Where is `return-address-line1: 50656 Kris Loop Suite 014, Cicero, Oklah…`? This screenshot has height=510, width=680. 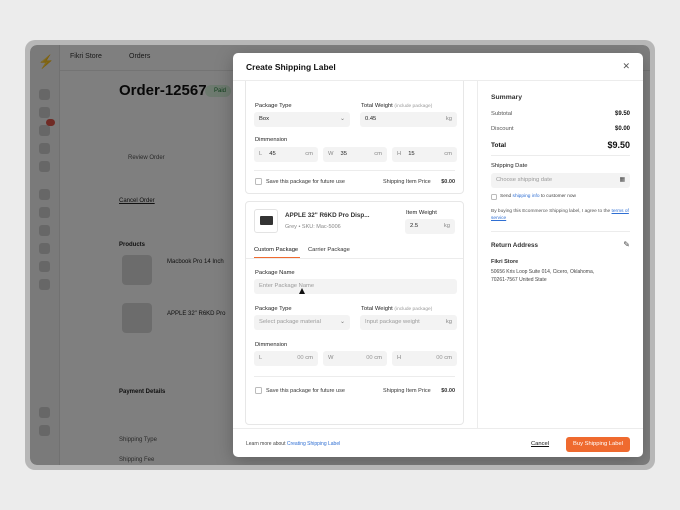
return-address-line1: 50656 Kris Loop Suite 014, Cicero, Oklah… is located at coordinates (543, 272).